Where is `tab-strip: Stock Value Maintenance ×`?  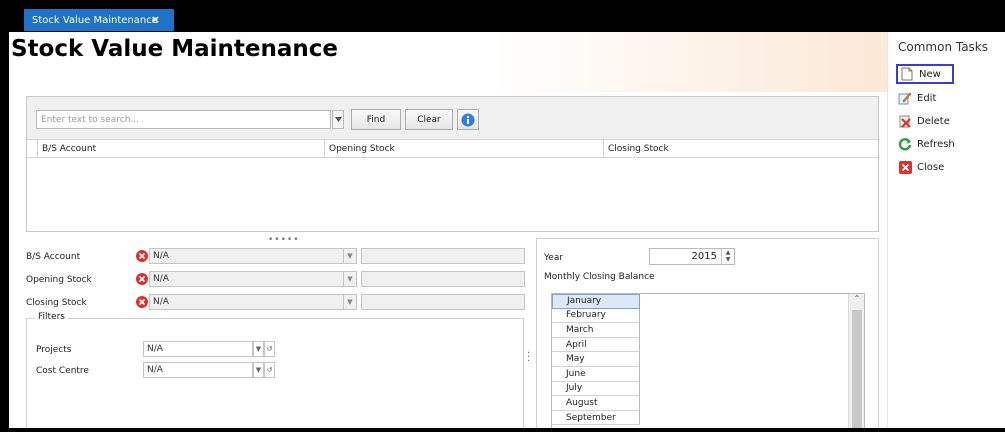 tab-strip: Stock Value Maintenance × is located at coordinates (507, 20).